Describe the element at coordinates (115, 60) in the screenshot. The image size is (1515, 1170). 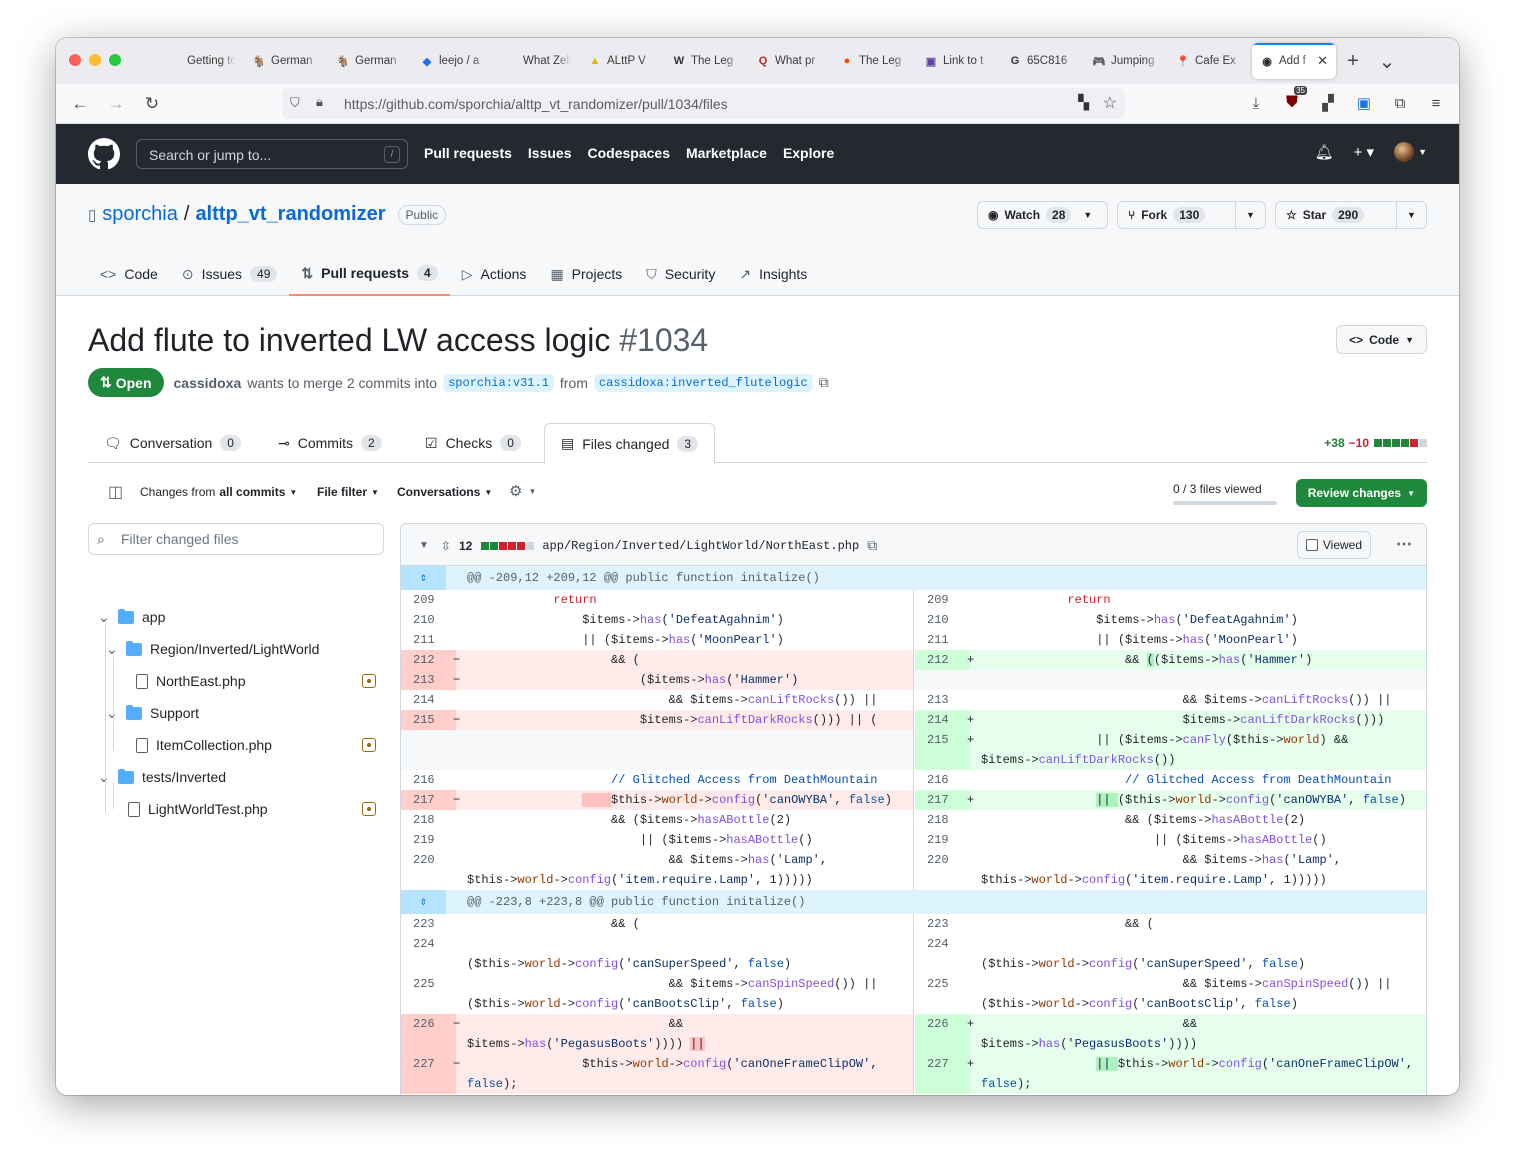
I see `zoom-window-button` at that location.